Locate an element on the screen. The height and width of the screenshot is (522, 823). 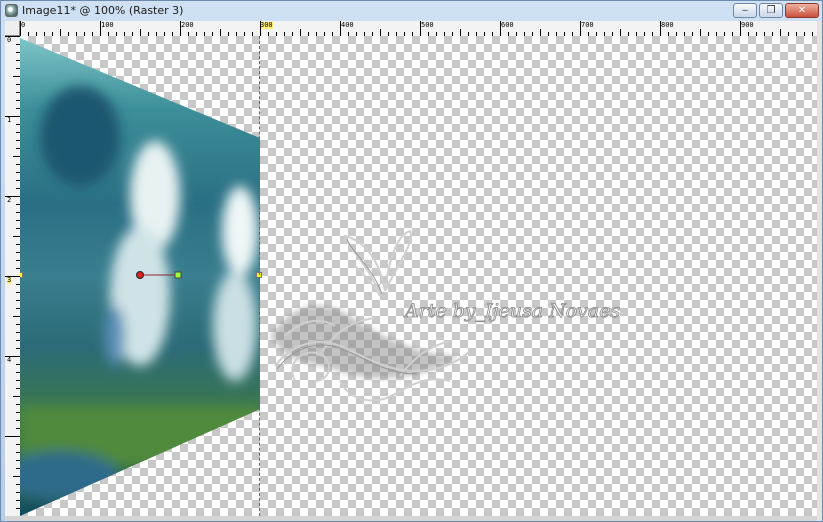
vertical-ruler: 0 1 2 3 4 is located at coordinates (13, 276).